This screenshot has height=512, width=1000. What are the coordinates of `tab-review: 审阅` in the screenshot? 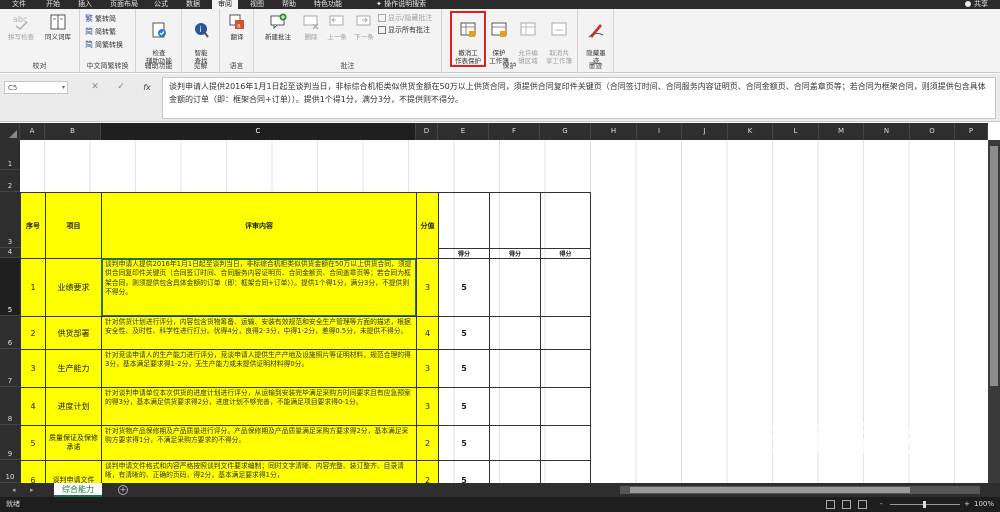 It's located at (225, 4).